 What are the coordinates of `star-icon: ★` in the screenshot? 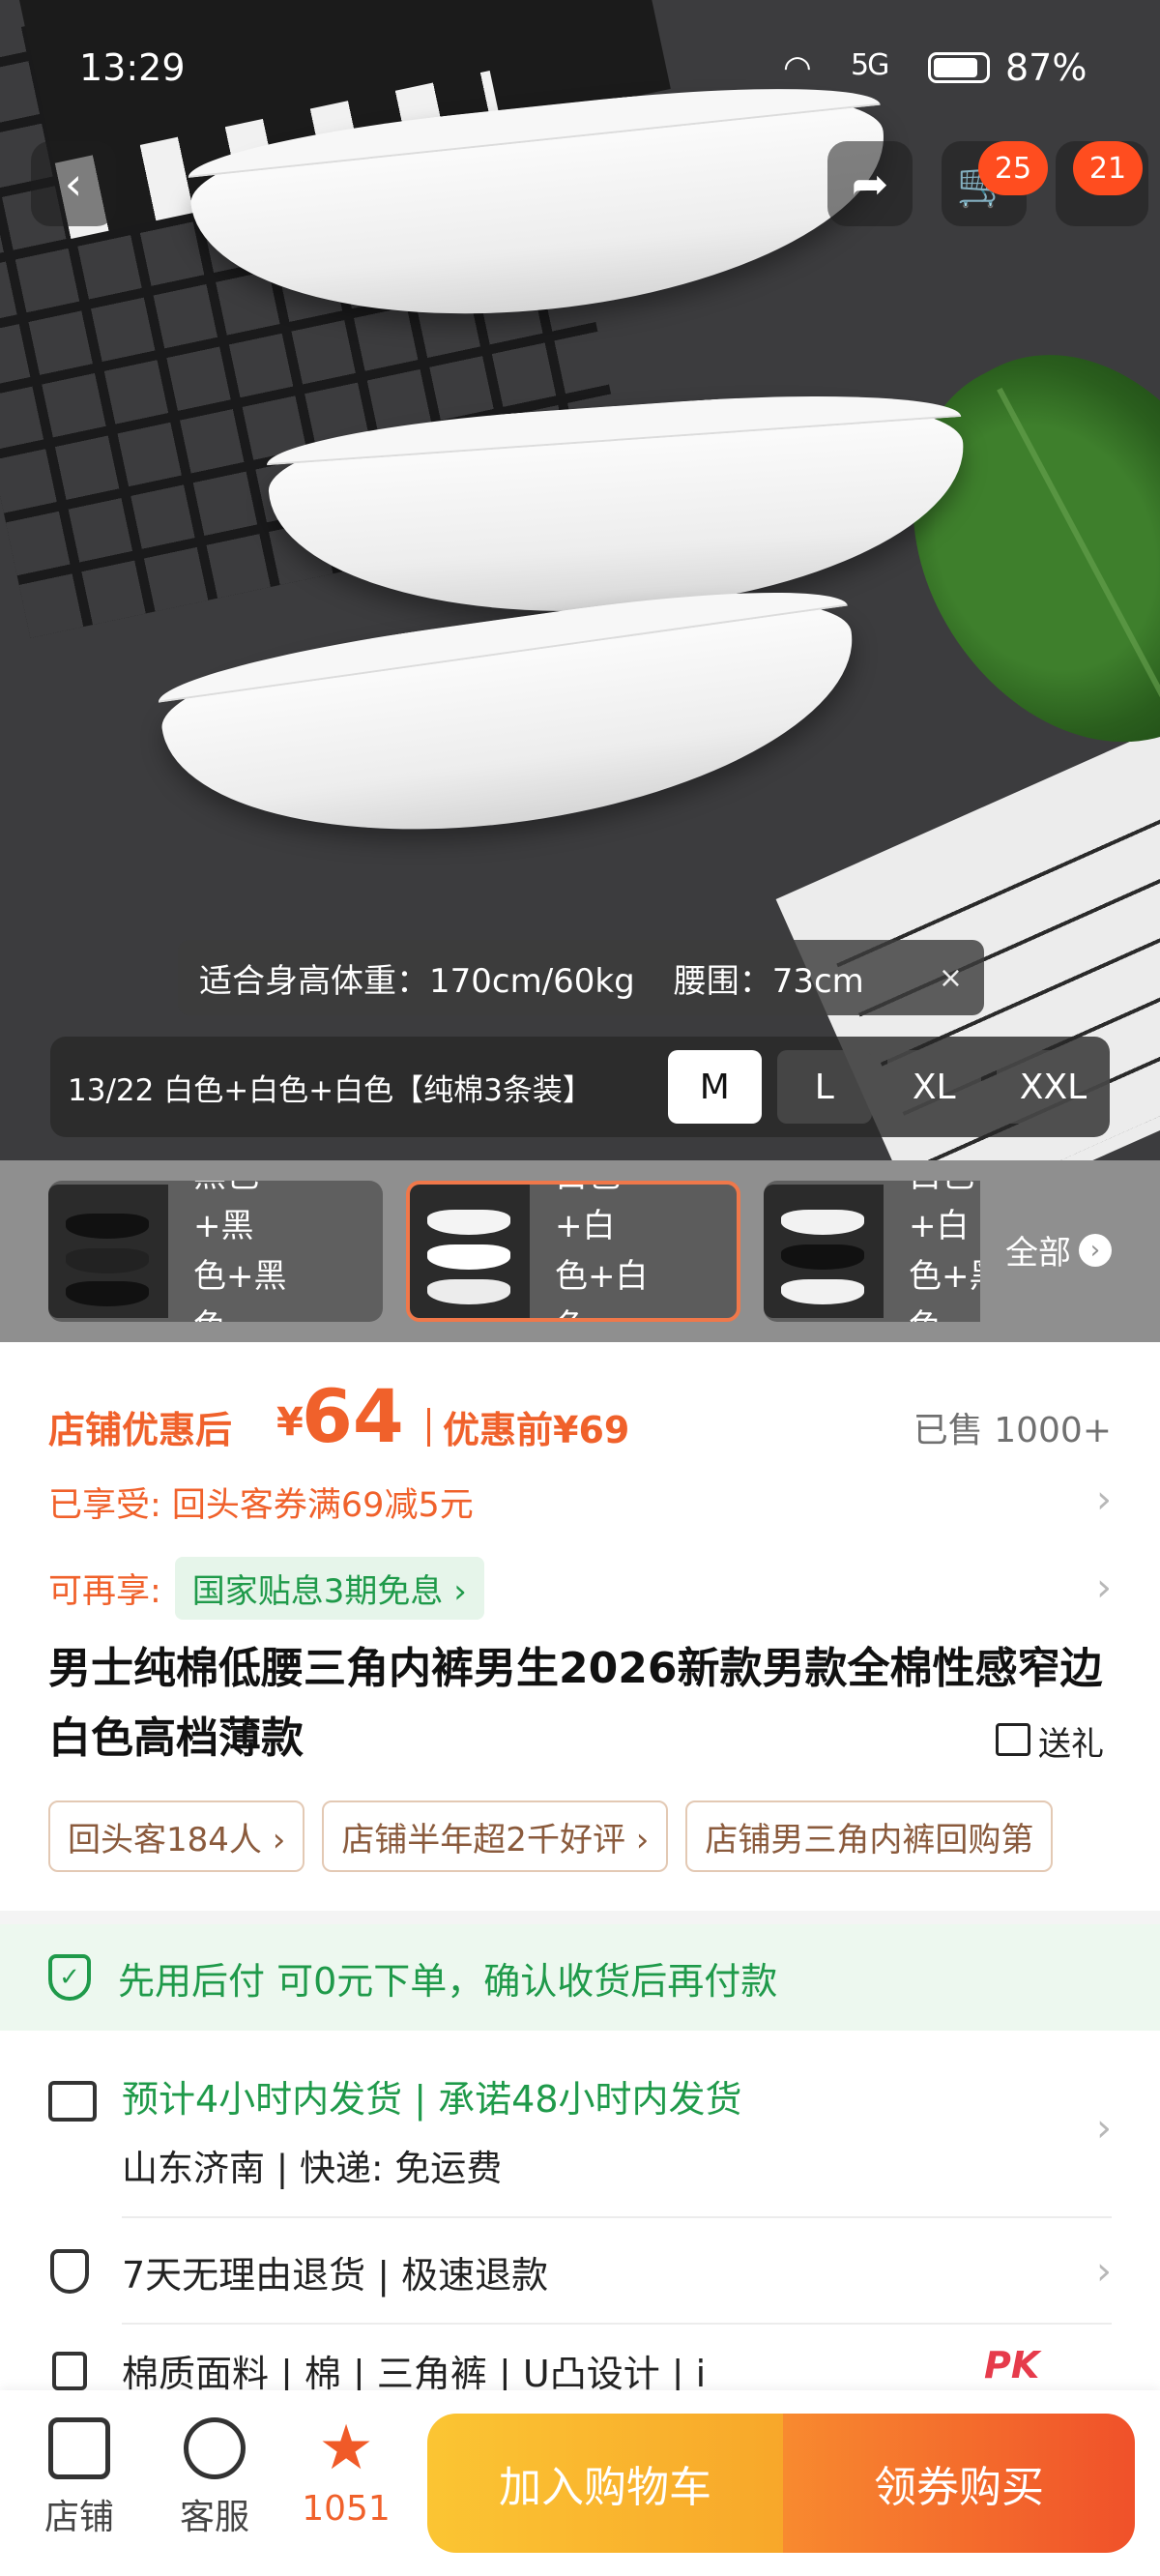 It's located at (346, 2448).